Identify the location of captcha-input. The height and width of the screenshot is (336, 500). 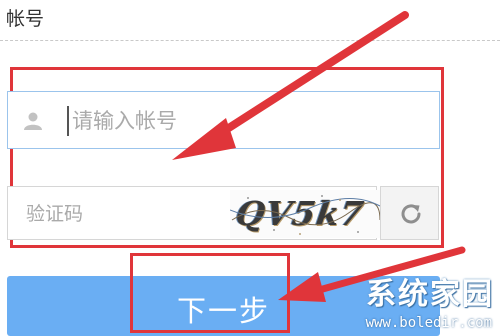
(126, 214).